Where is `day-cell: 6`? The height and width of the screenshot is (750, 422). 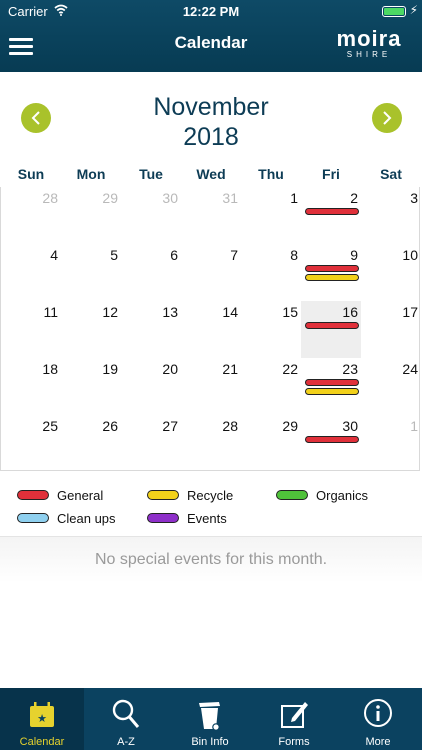
day-cell: 6 is located at coordinates (151, 272).